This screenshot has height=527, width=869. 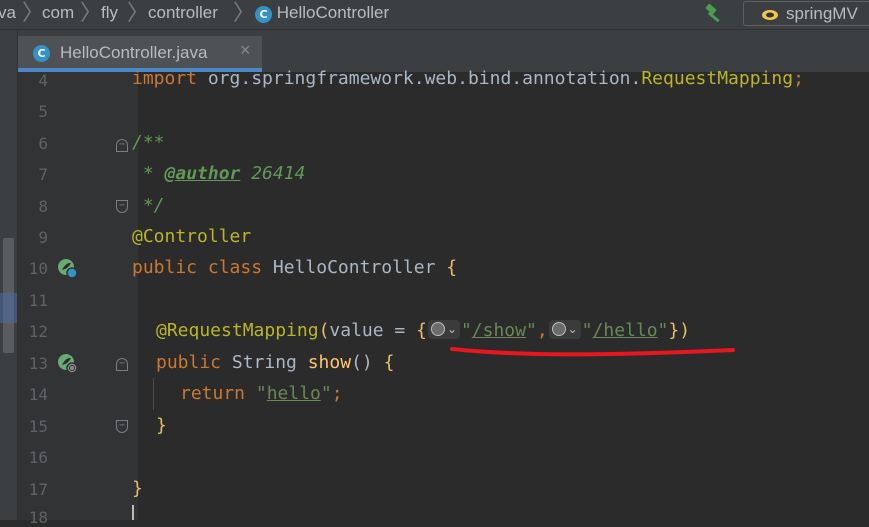 I want to click on code-line-7: * @author 26414, so click(x=219, y=173).